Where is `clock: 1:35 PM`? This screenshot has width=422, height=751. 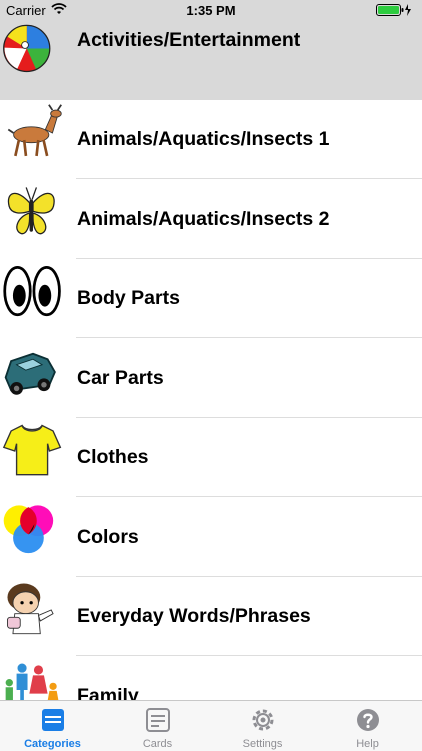
clock: 1:35 PM is located at coordinates (211, 10).